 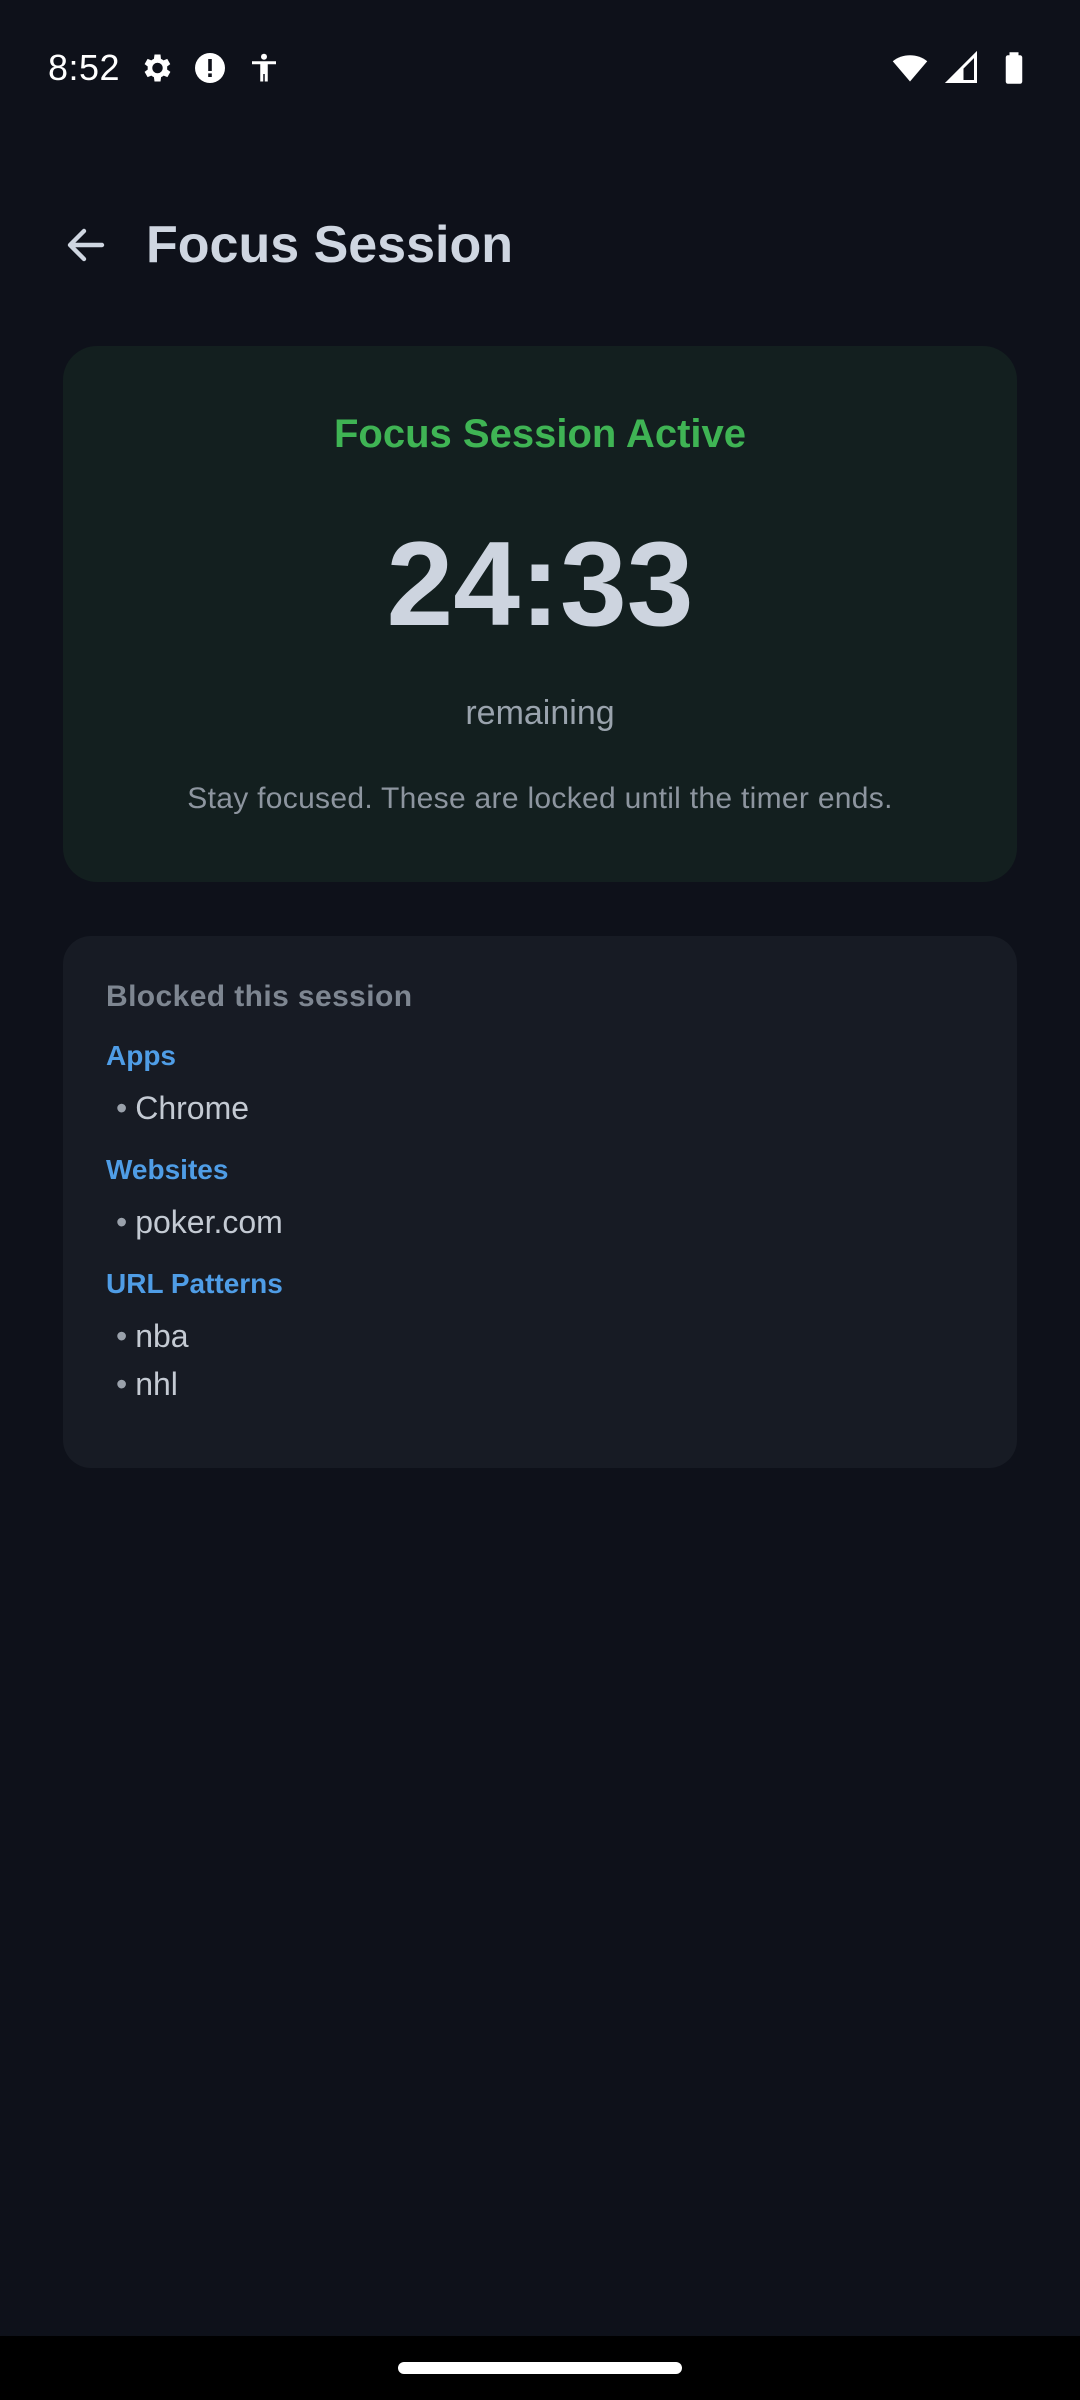 What do you see at coordinates (540, 1336) in the screenshot?
I see `list-item: • nba` at bounding box center [540, 1336].